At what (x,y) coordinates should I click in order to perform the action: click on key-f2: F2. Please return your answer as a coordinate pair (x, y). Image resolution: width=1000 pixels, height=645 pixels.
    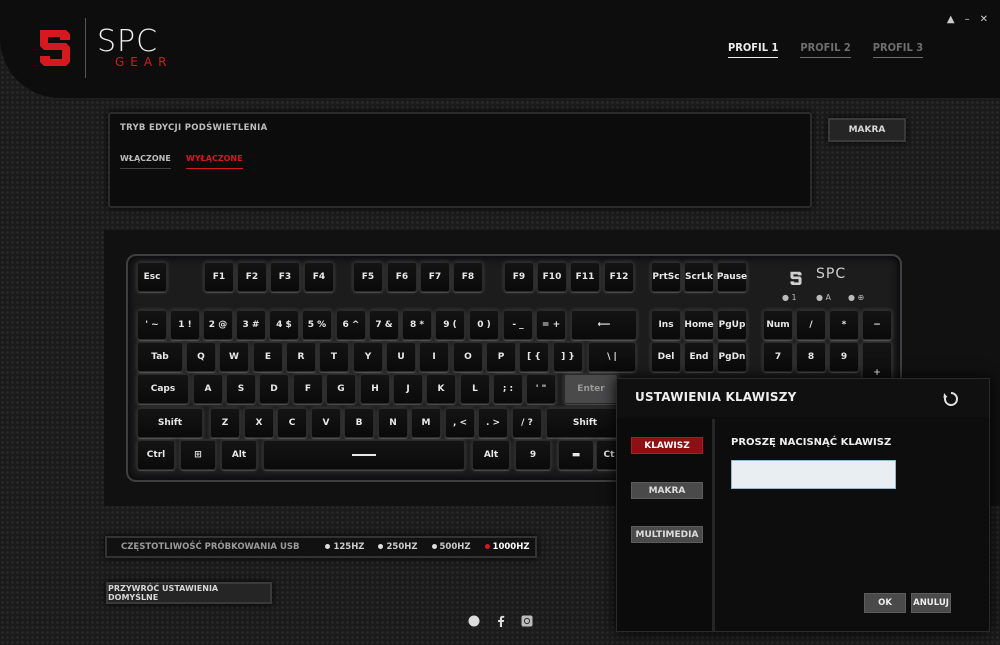
    Looking at the image, I should click on (252, 277).